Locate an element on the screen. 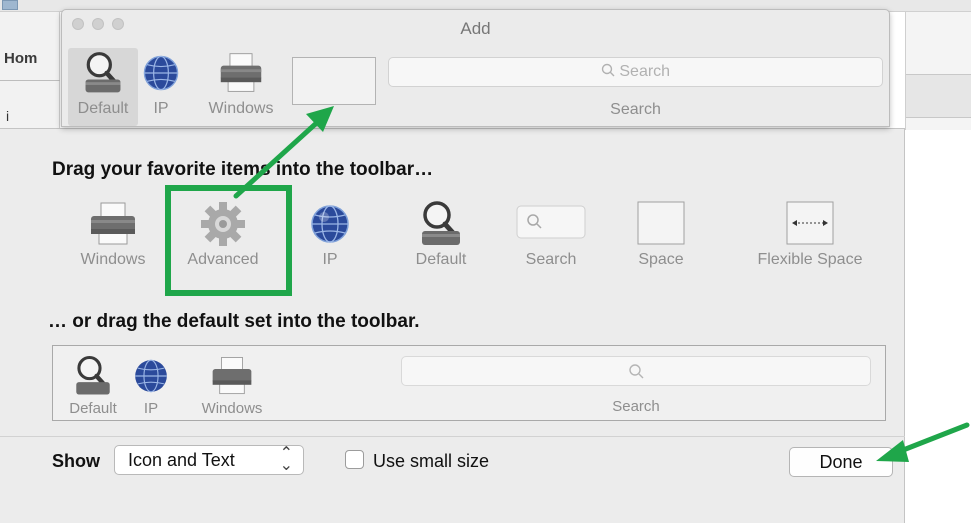 The width and height of the screenshot is (971, 523). app-icon is located at coordinates (10, 5).